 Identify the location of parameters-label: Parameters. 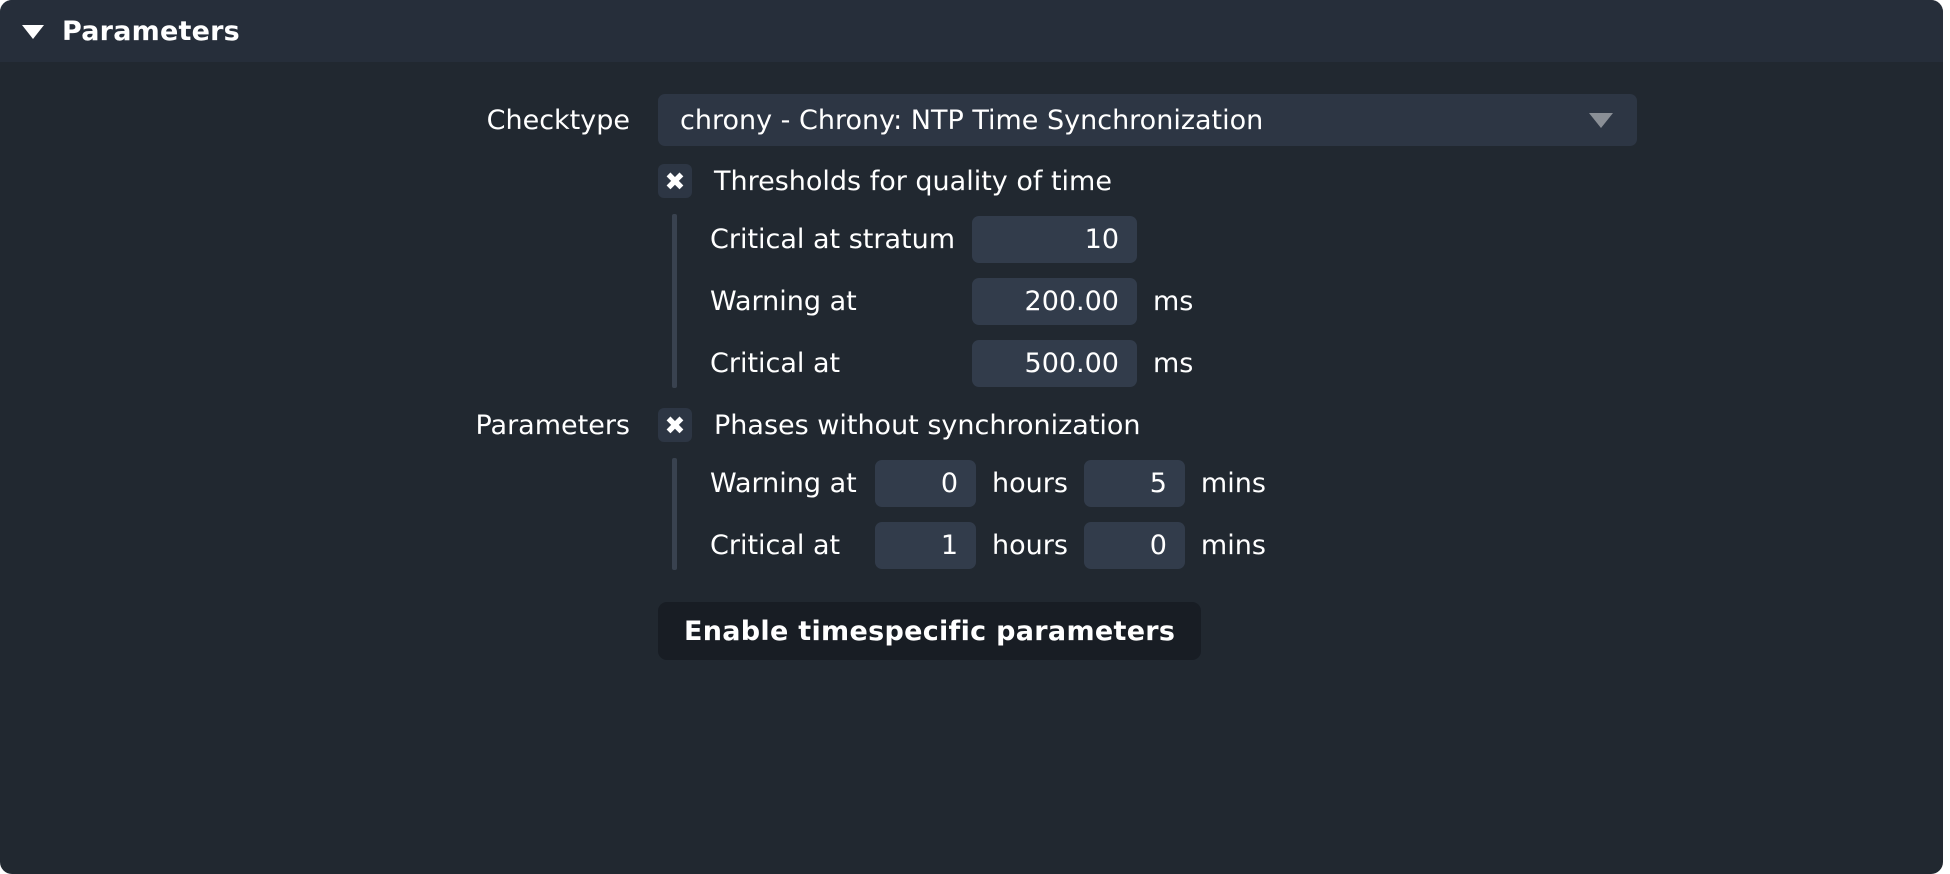
(552, 425).